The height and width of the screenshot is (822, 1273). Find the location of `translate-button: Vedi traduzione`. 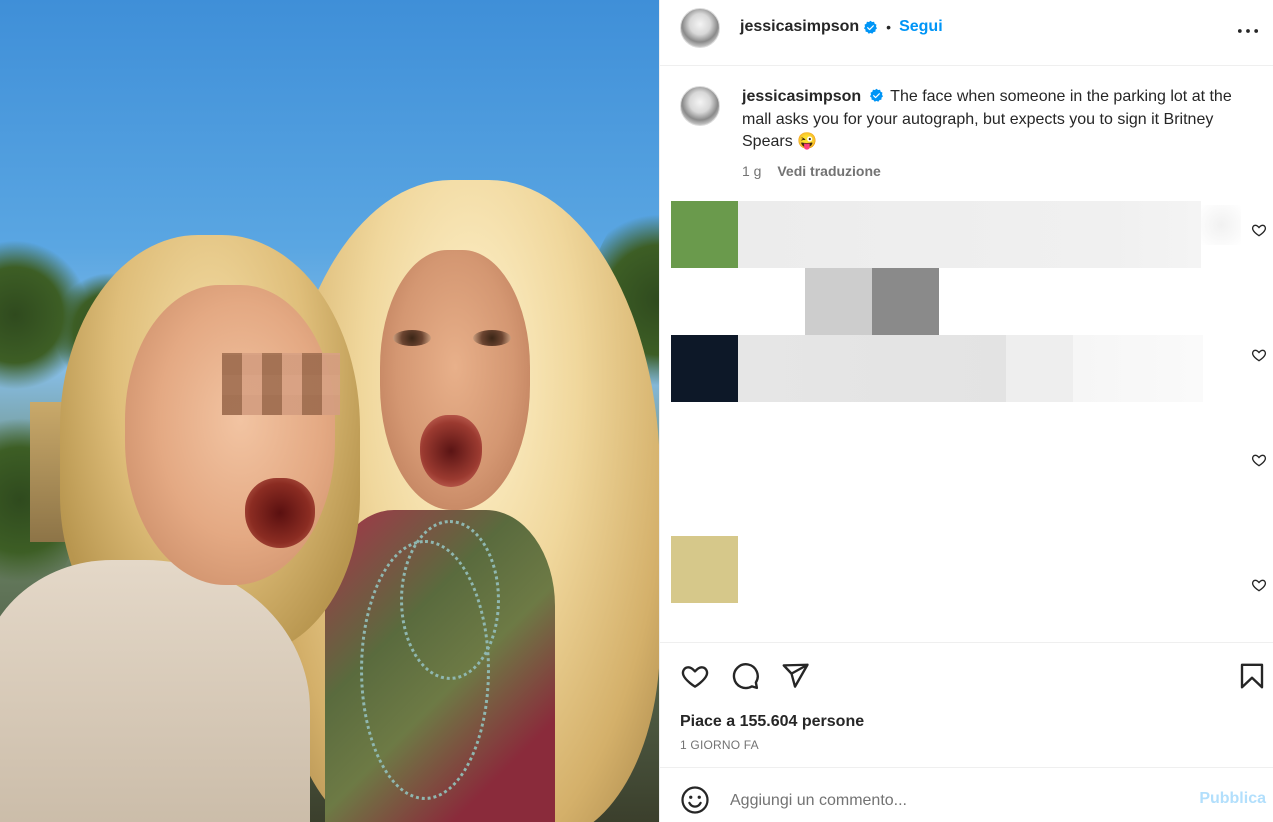

translate-button: Vedi traduzione is located at coordinates (828, 171).